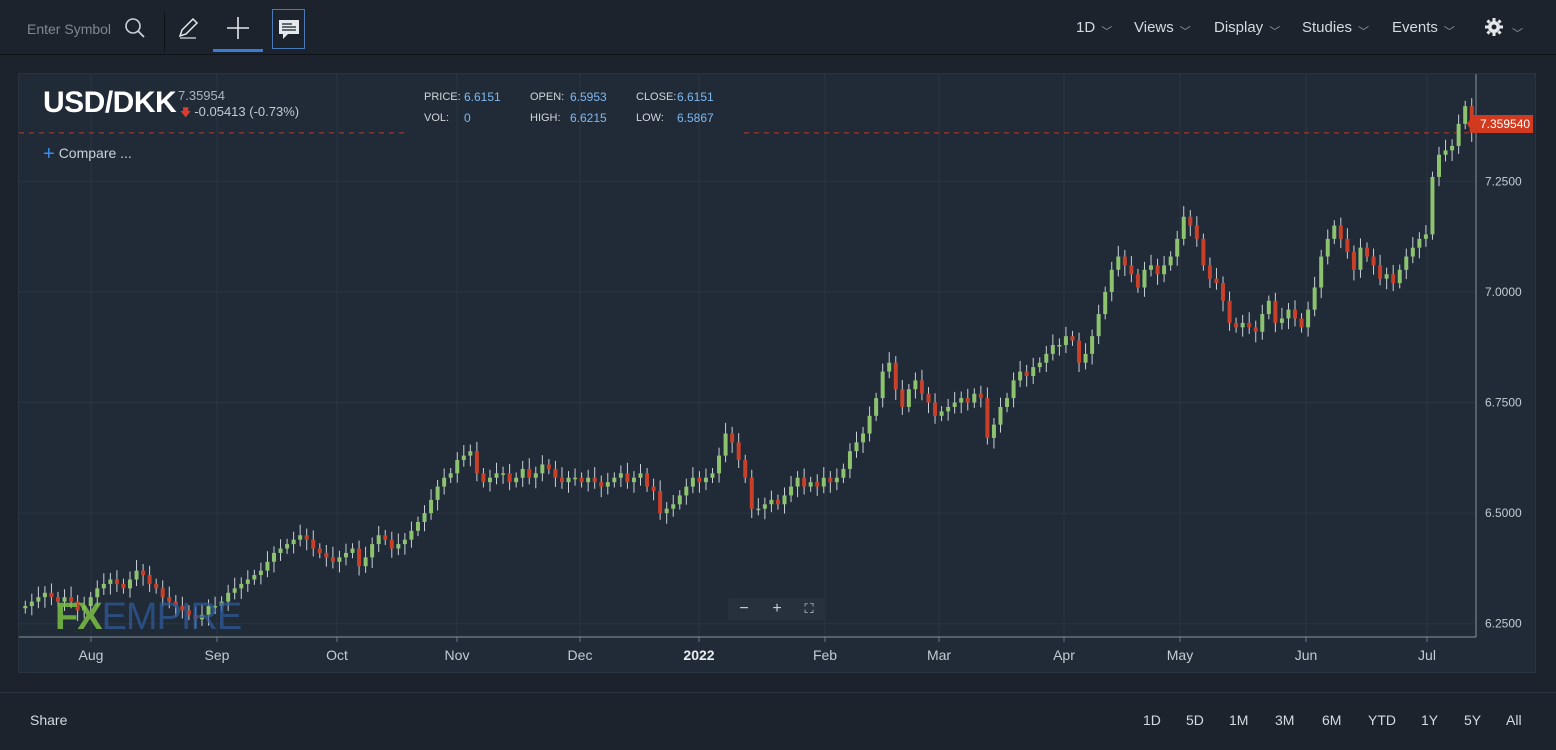 This screenshot has height=750, width=1556. Describe the element at coordinates (1238, 720) in the screenshot. I see `range-1m: 1M` at that location.